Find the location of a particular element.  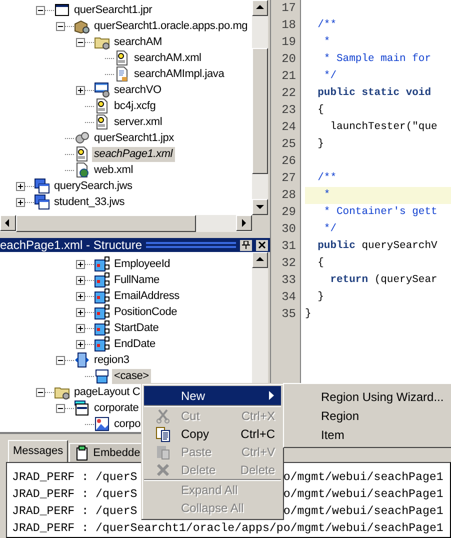

delete-icon is located at coordinates (163, 470).